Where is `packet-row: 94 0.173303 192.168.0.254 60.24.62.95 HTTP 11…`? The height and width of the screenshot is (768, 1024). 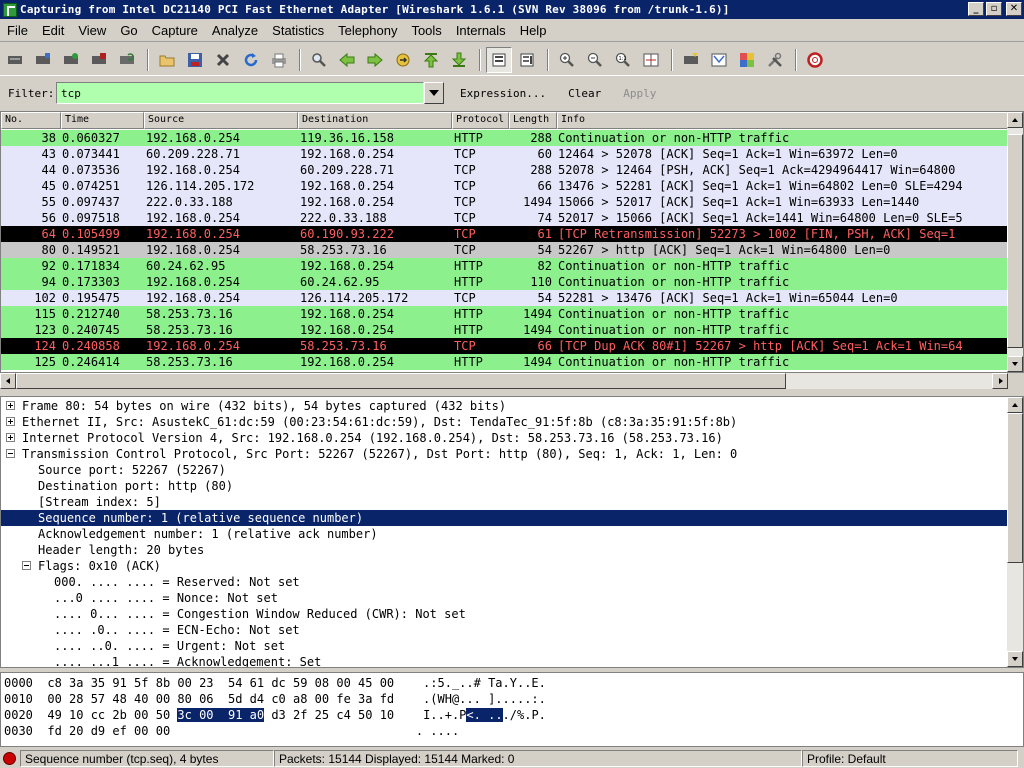 packet-row: 94 0.173303 192.168.0.254 60.24.62.95 HTTP 11… is located at coordinates (504, 282).